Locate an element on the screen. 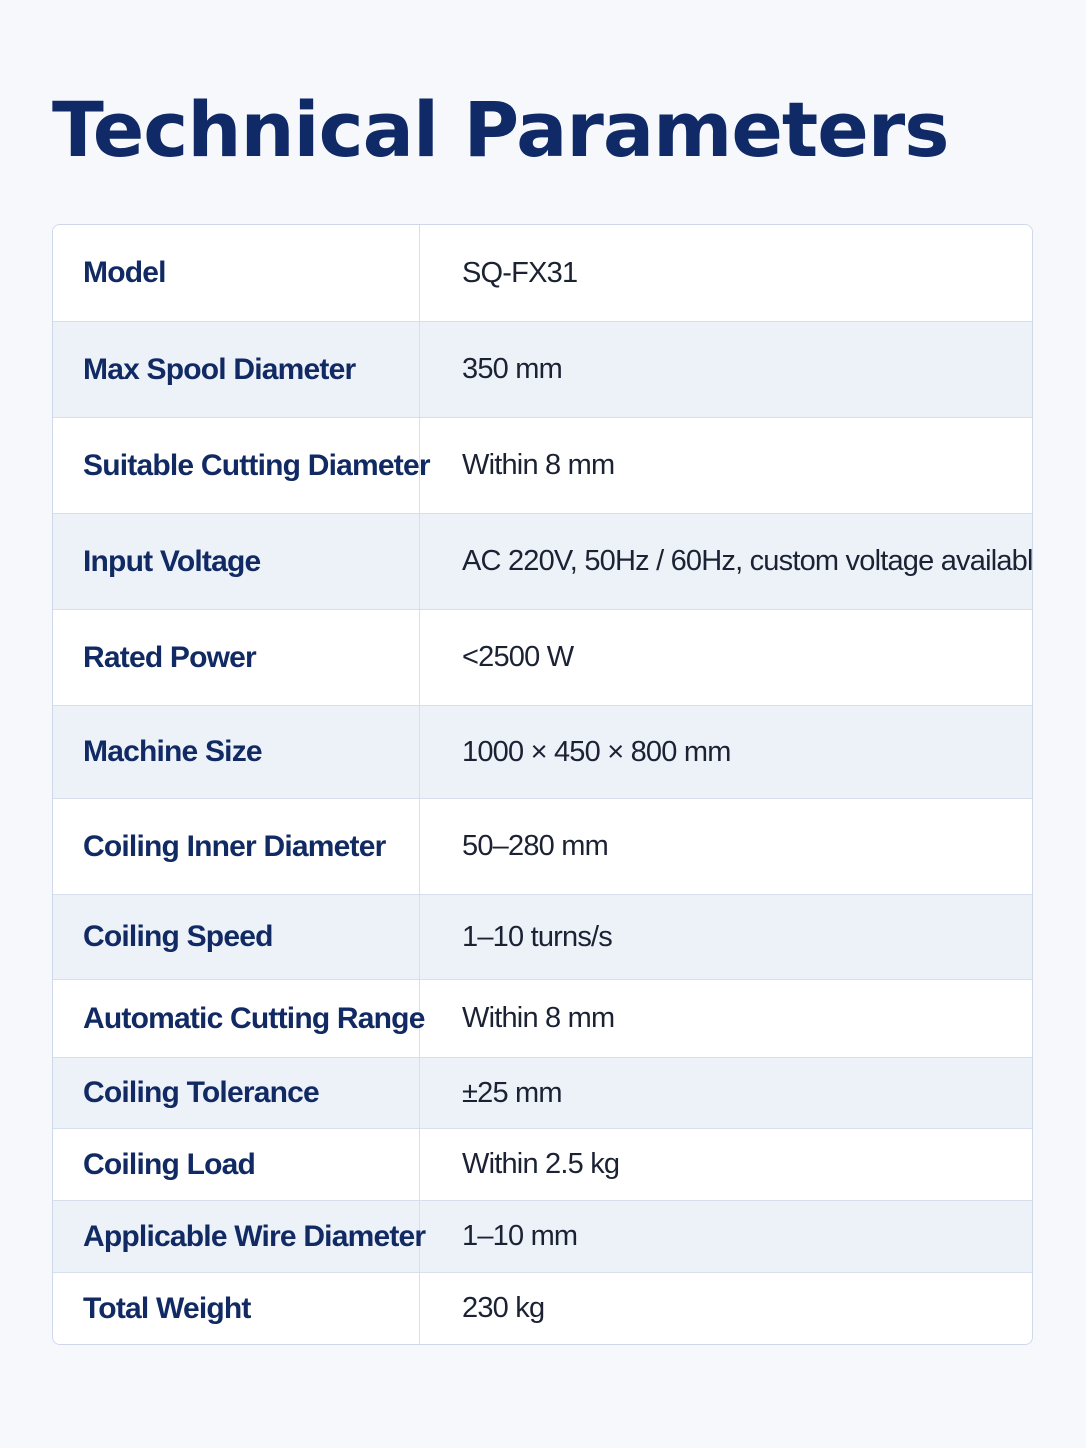 This screenshot has height=1448, width=1086. parameter-label: Machine Size is located at coordinates (236, 752).